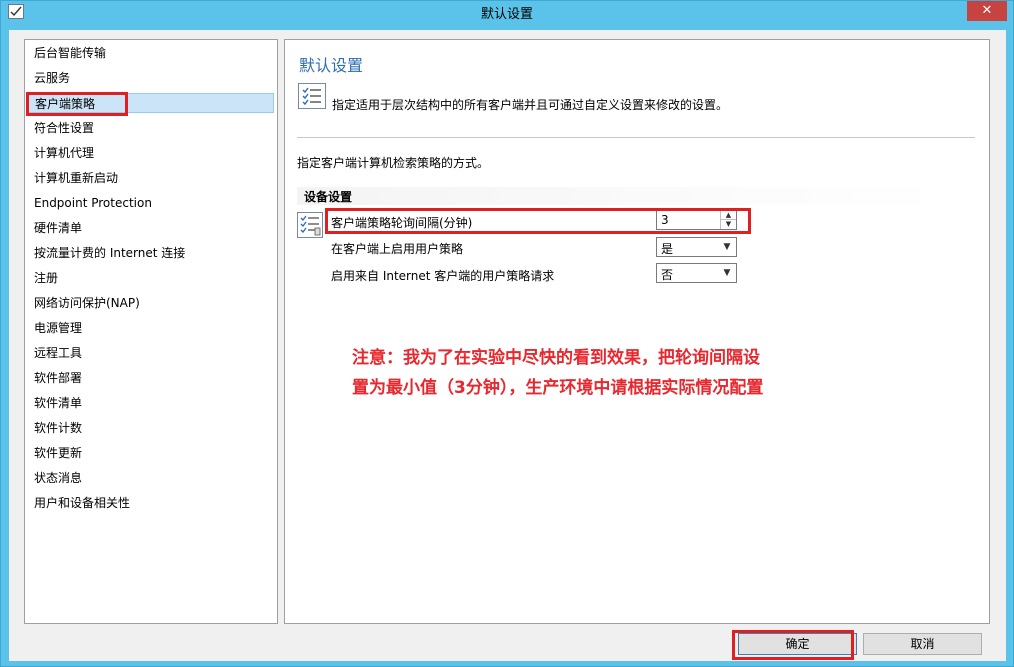 The height and width of the screenshot is (667, 1014). Describe the element at coordinates (150, 428) in the screenshot. I see `nav-item: 软件计数` at that location.